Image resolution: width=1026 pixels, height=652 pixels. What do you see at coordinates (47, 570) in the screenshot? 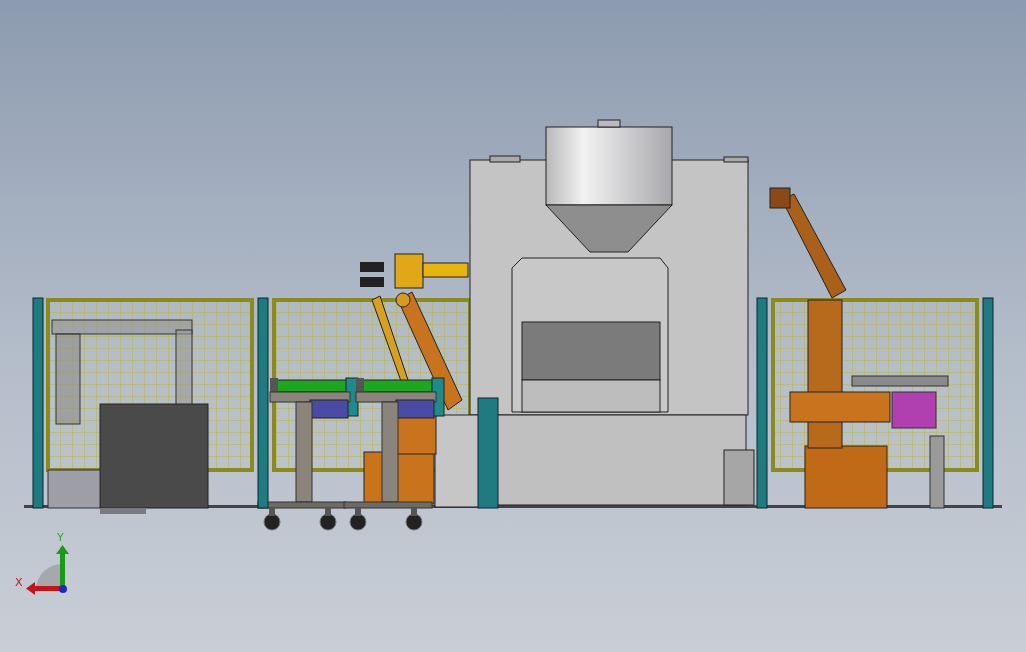
I see `coordinate-axes-icon` at bounding box center [47, 570].